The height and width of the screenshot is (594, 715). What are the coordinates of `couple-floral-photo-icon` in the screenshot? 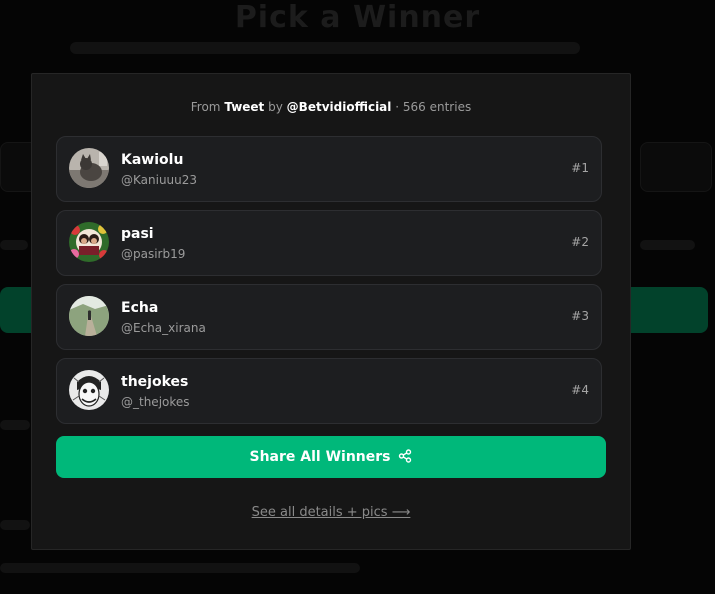 It's located at (89, 242).